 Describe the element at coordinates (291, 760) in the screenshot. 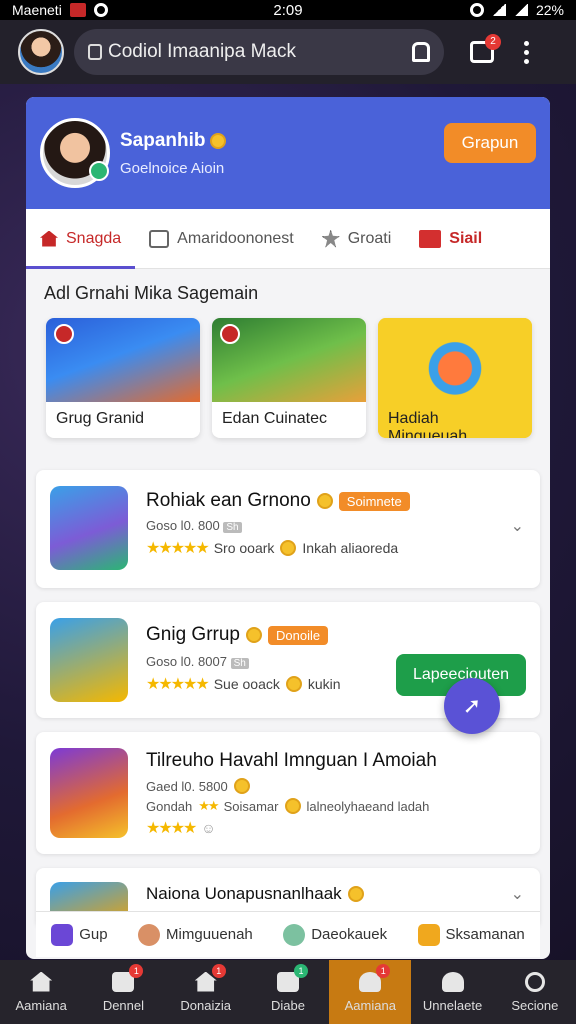

I see `item-title: Tilreuho Havahl Imnguan I Amoiah` at that location.